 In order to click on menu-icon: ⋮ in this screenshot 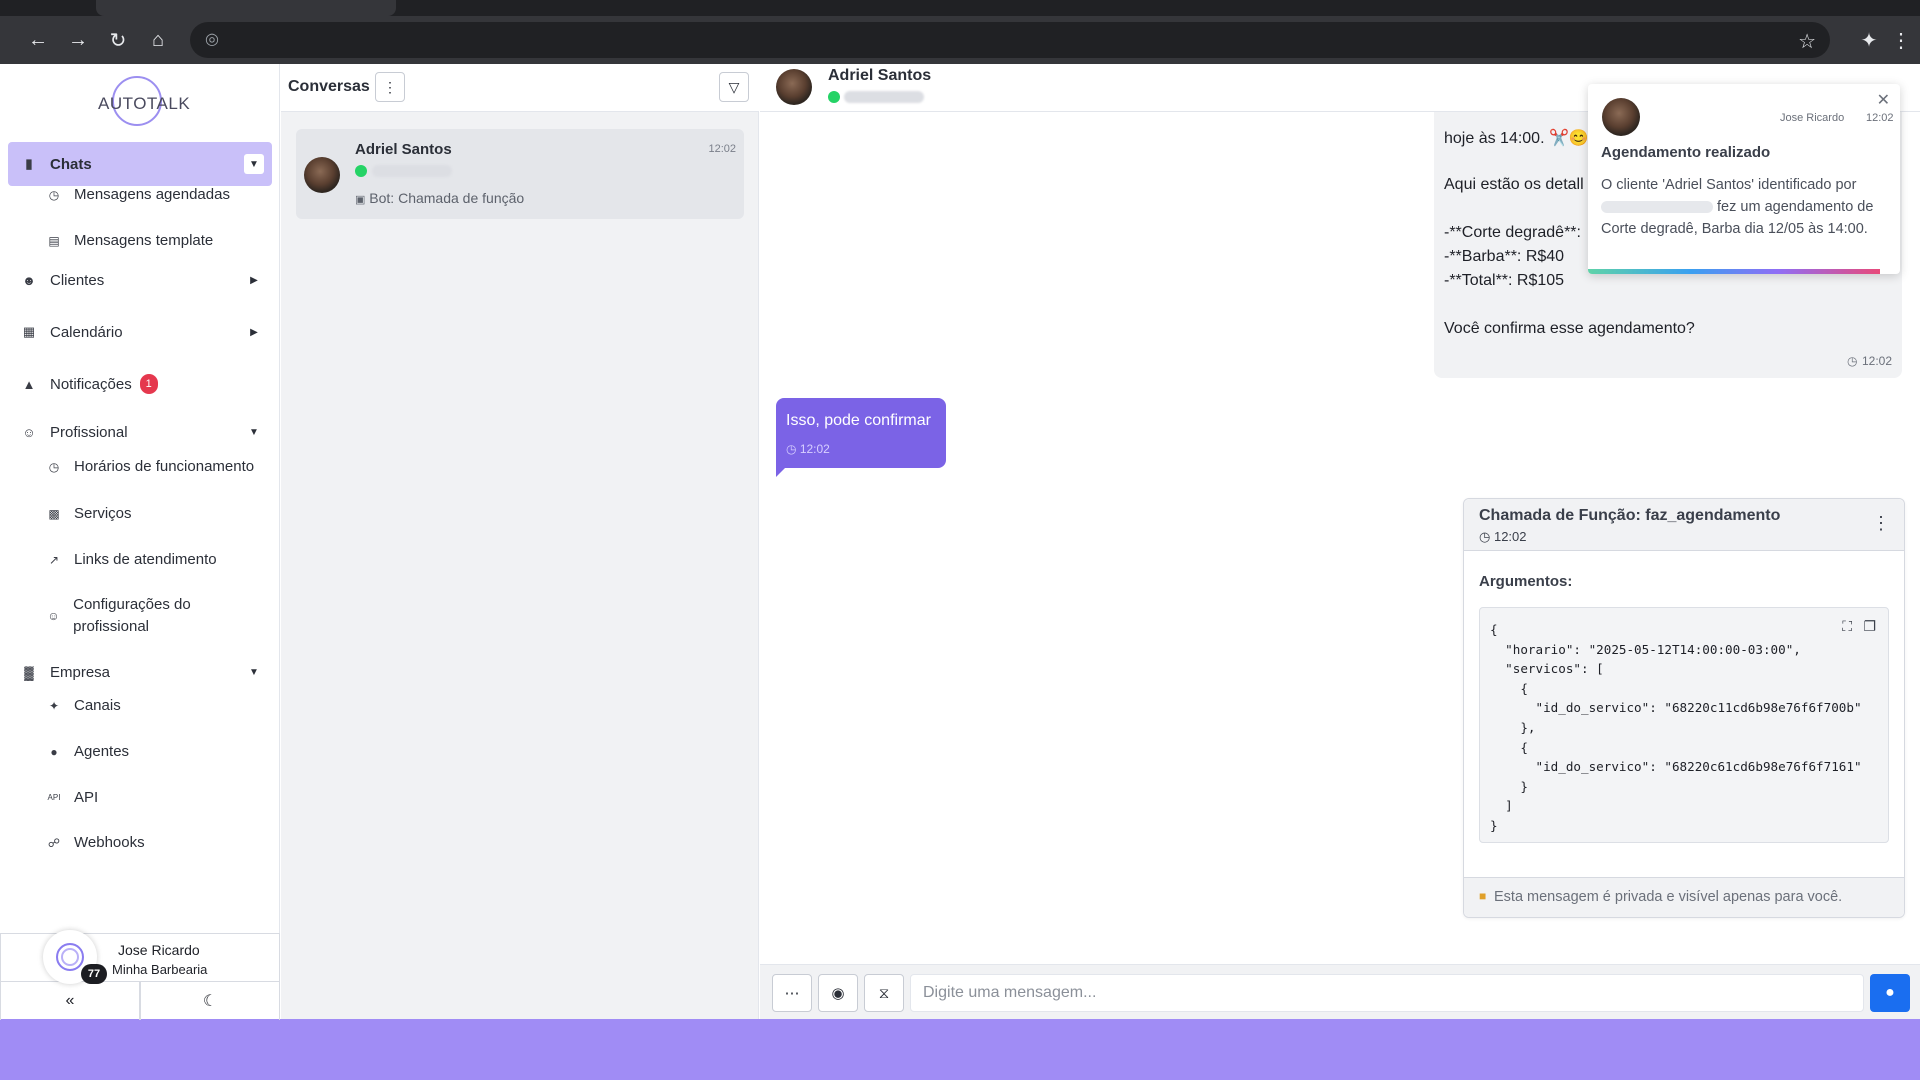, I will do `click(1901, 40)`.